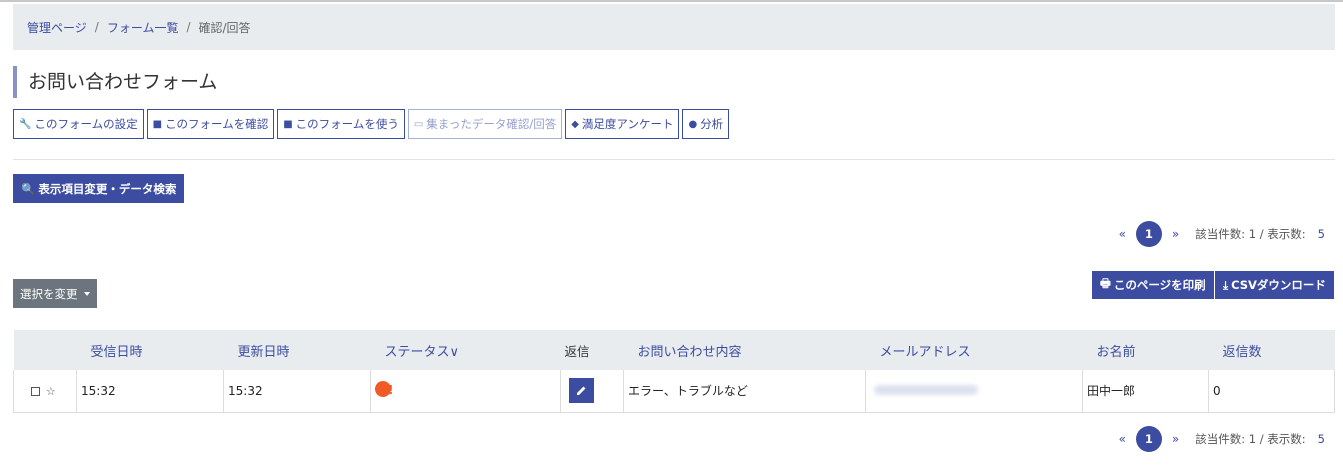 This screenshot has height=470, width=1343. What do you see at coordinates (51, 391) in the screenshot?
I see `star-icon: ☆` at bounding box center [51, 391].